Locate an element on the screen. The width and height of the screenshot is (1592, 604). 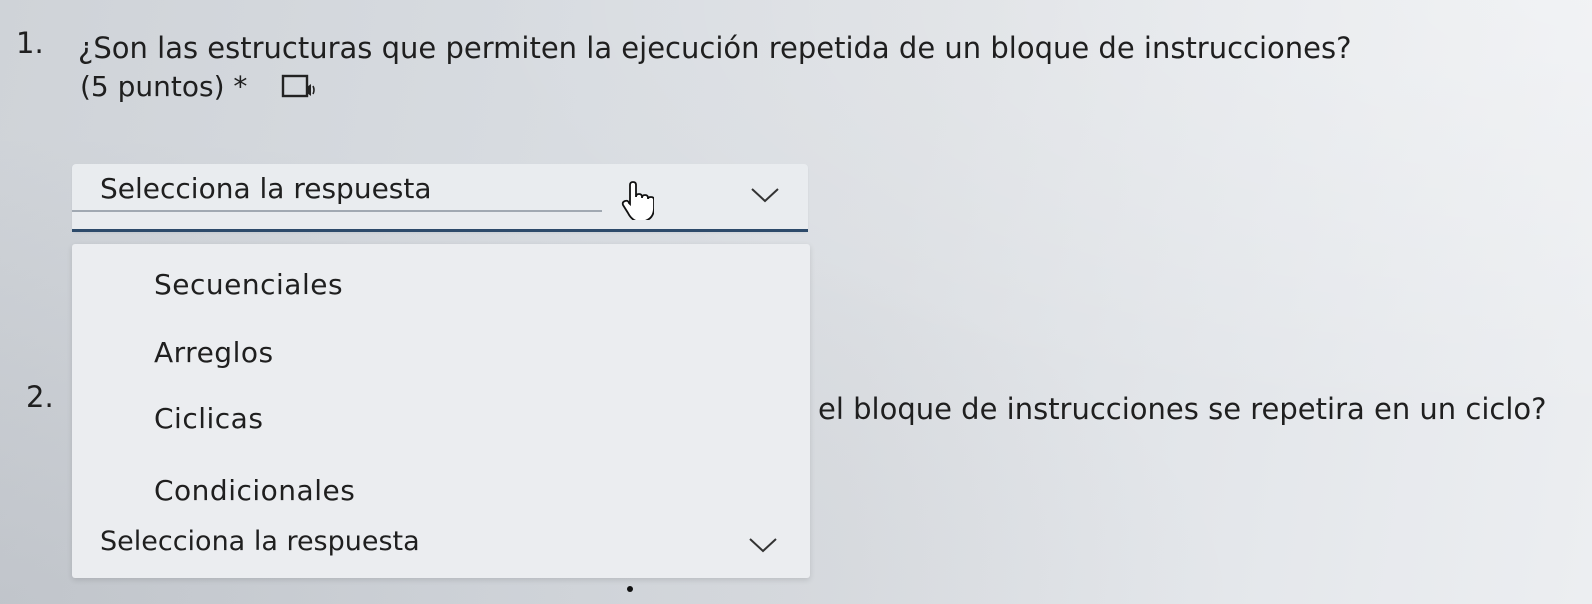
option-condicionales: Condicionales is located at coordinates (254, 490).